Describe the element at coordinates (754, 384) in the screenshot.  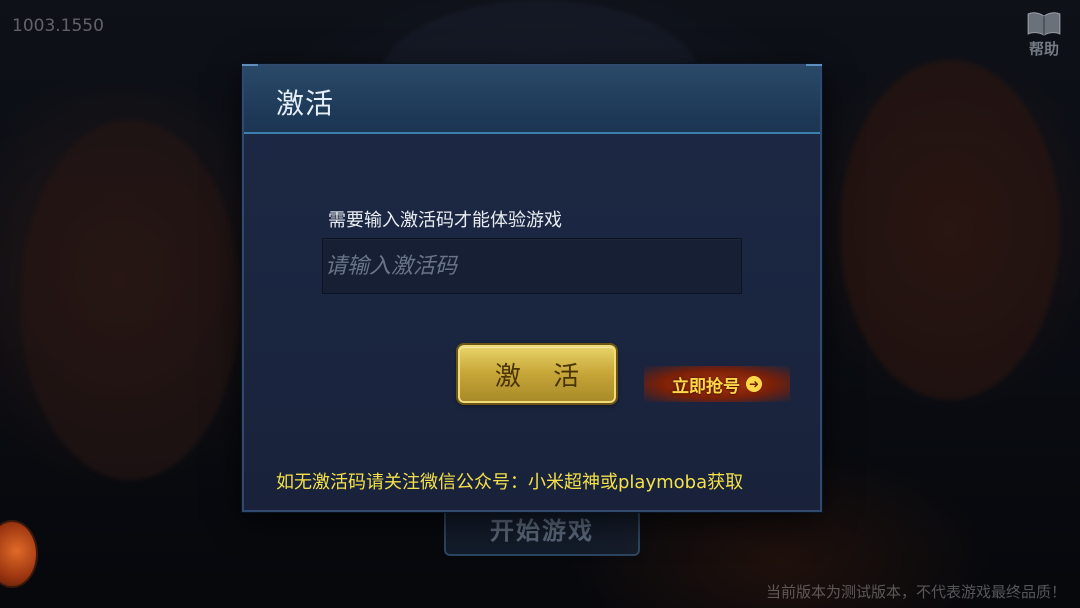
I see `arrow-right-circle-icon: ➜` at that location.